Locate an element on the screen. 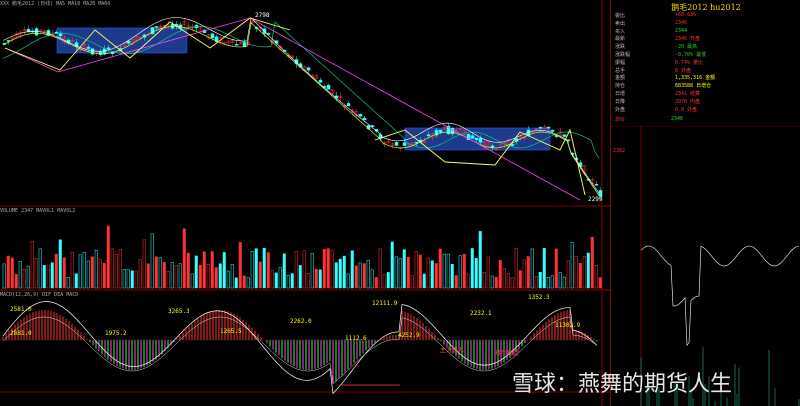  quote-row: 金额 1,335,316 金额 is located at coordinates (705, 77).